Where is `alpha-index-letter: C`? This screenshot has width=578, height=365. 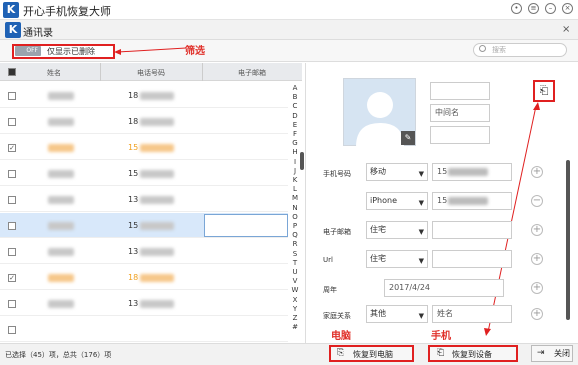 alpha-index-letter: C is located at coordinates (295, 106).